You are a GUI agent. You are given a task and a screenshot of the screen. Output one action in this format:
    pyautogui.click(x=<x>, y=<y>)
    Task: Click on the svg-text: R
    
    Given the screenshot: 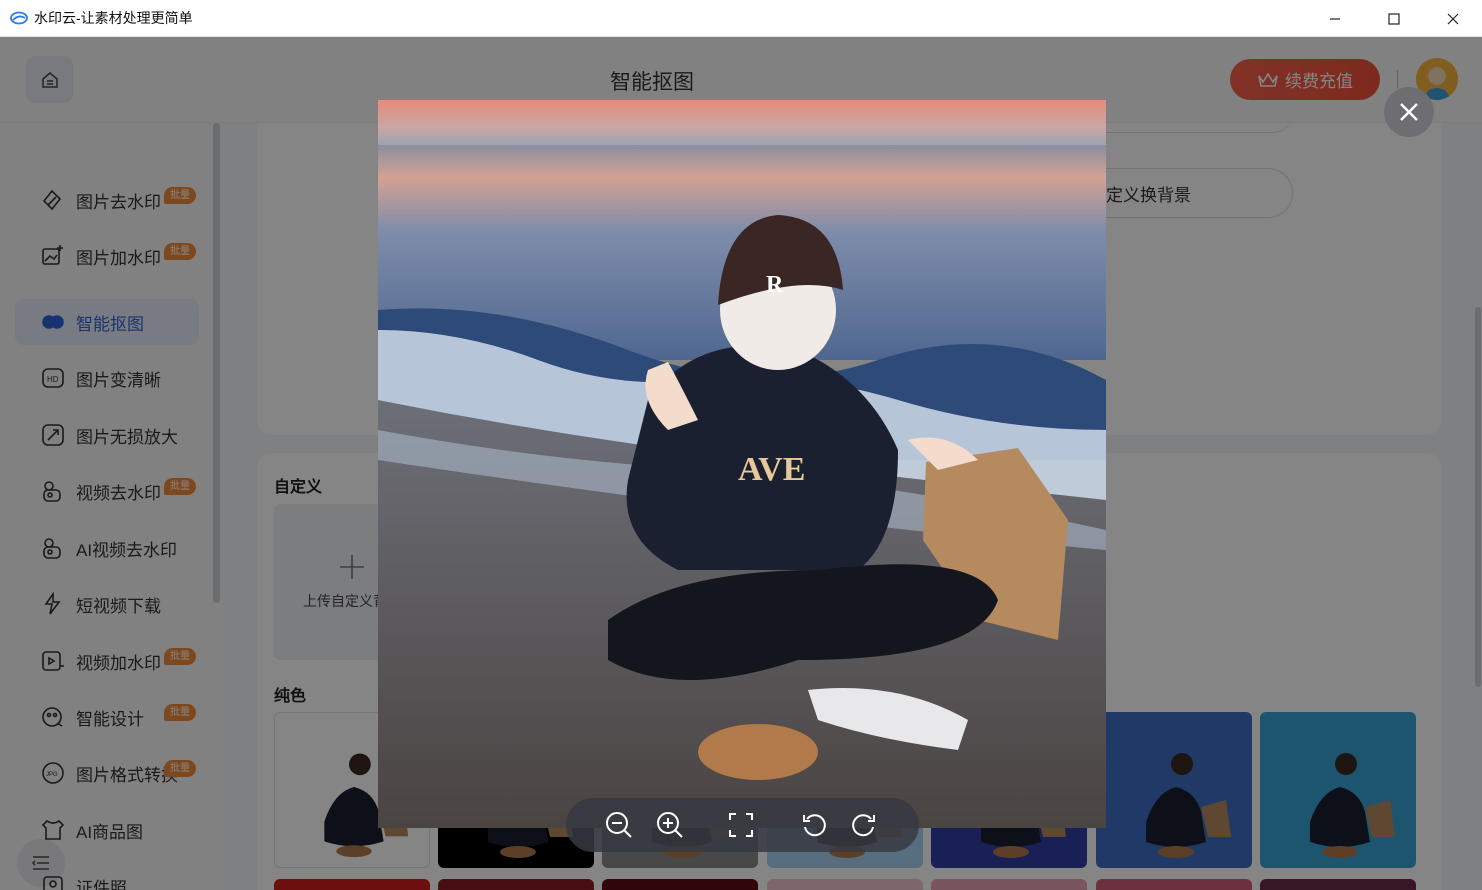 What is the action you would take?
    pyautogui.click(x=775, y=285)
    